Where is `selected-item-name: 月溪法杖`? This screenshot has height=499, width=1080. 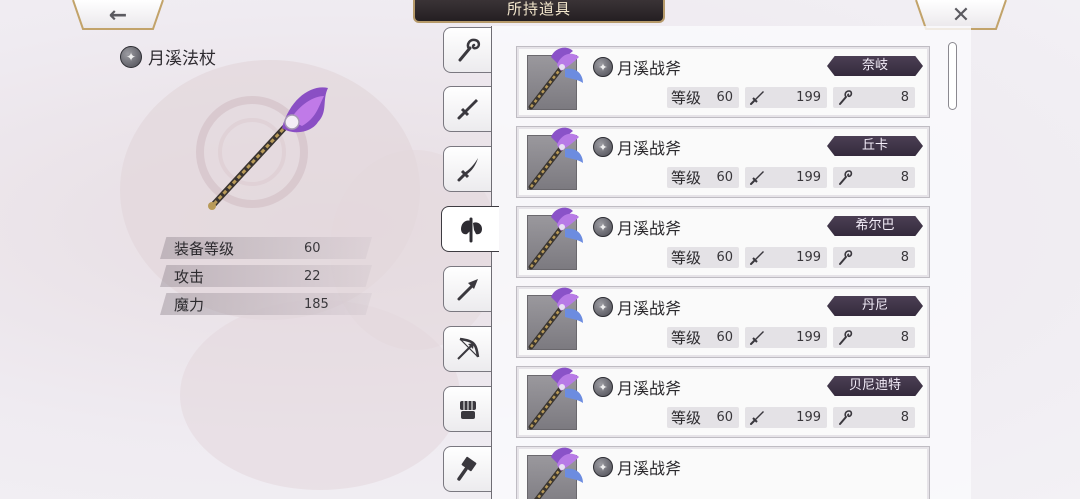 selected-item-name: 月溪法杖 is located at coordinates (182, 59).